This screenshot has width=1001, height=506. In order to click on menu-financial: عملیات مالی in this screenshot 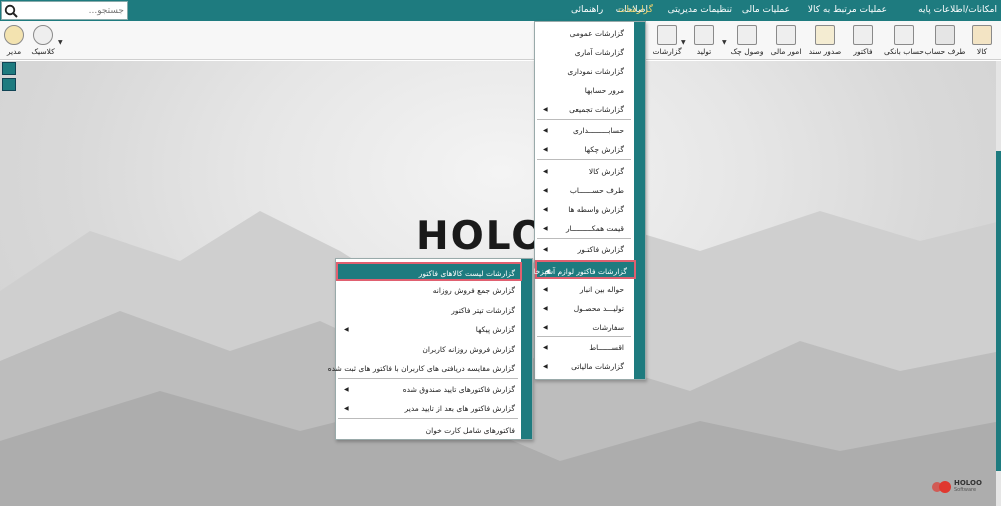, I will do `click(766, 10)`.